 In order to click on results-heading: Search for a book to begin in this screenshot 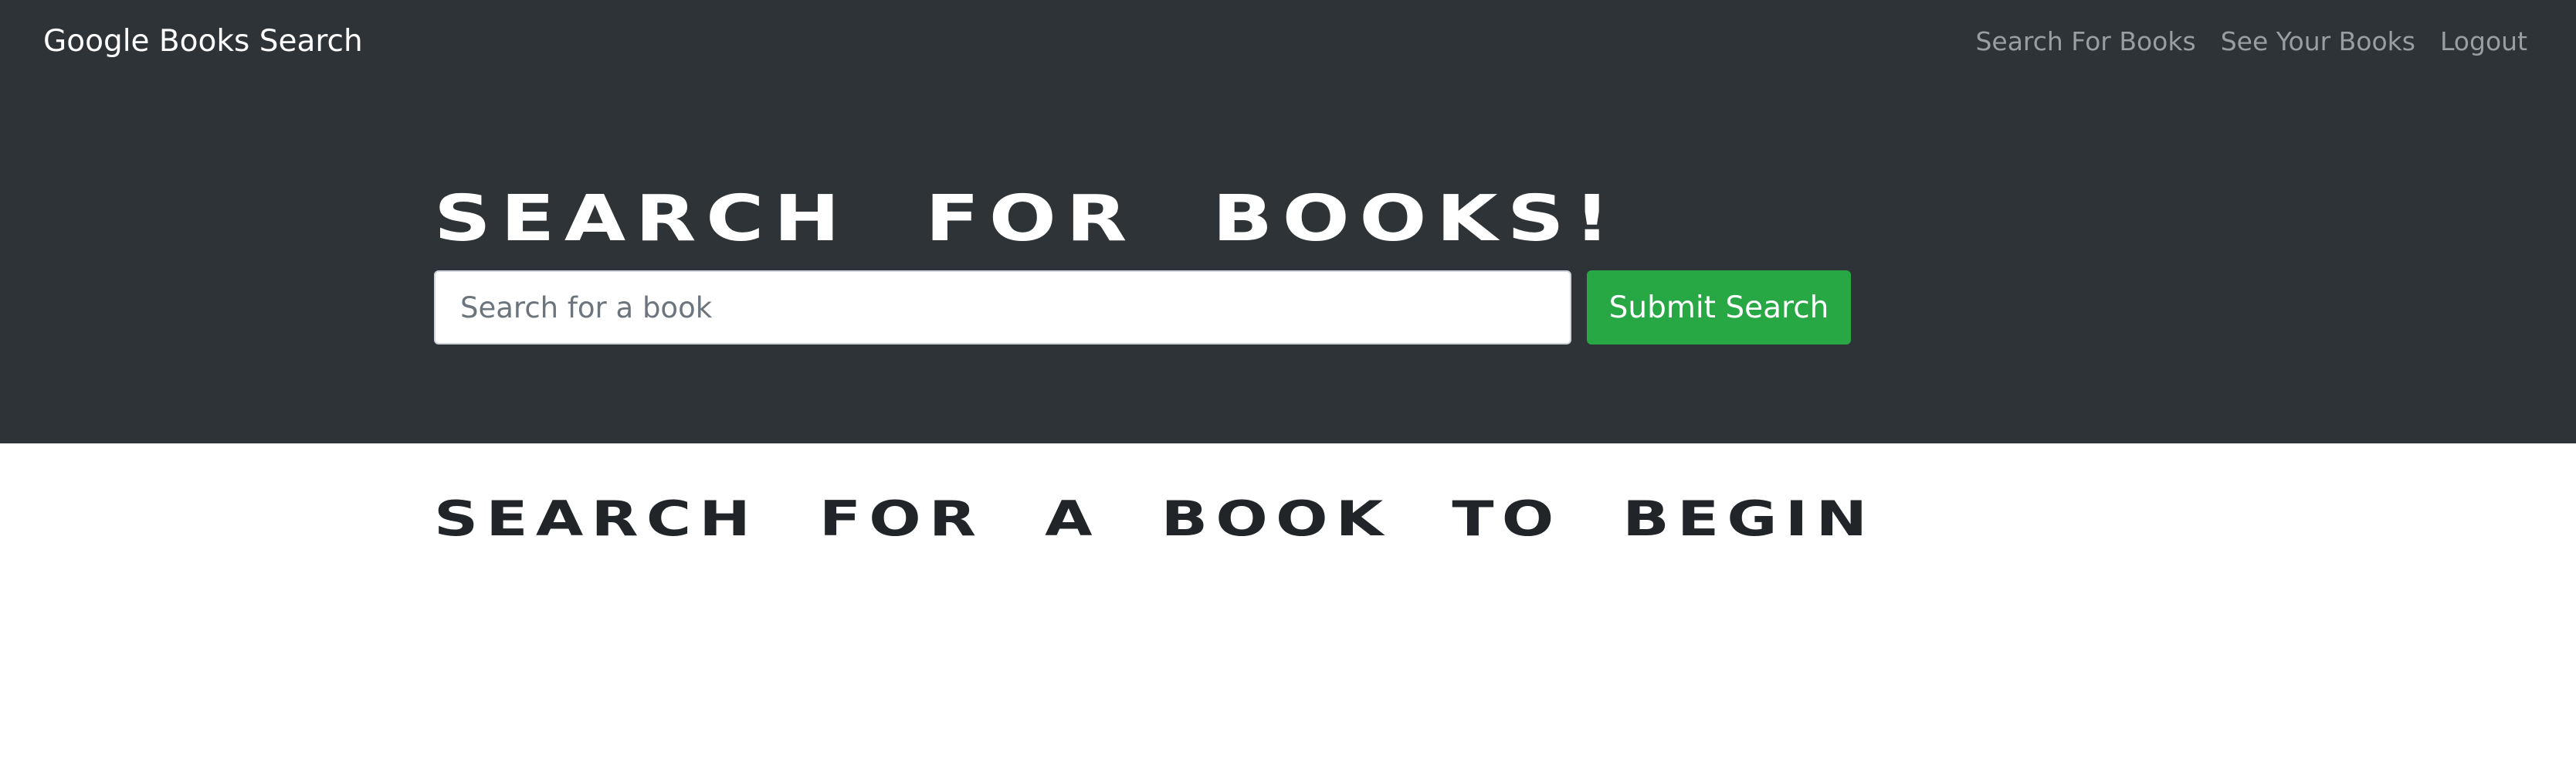, I will do `click(1155, 519)`.